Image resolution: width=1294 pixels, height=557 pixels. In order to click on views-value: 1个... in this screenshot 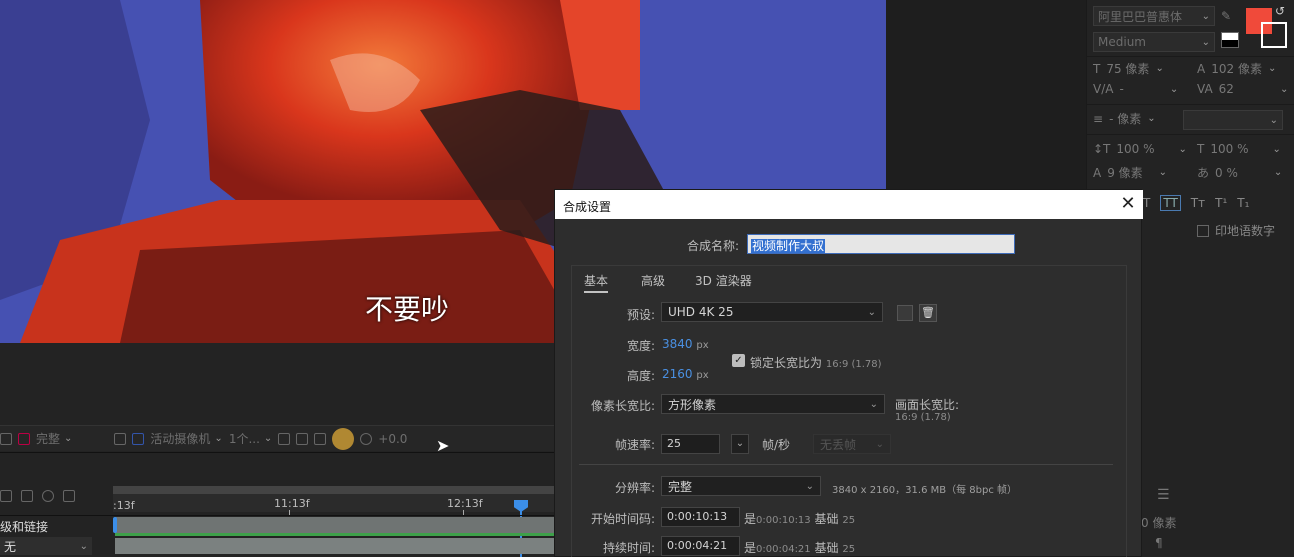, I will do `click(244, 439)`.